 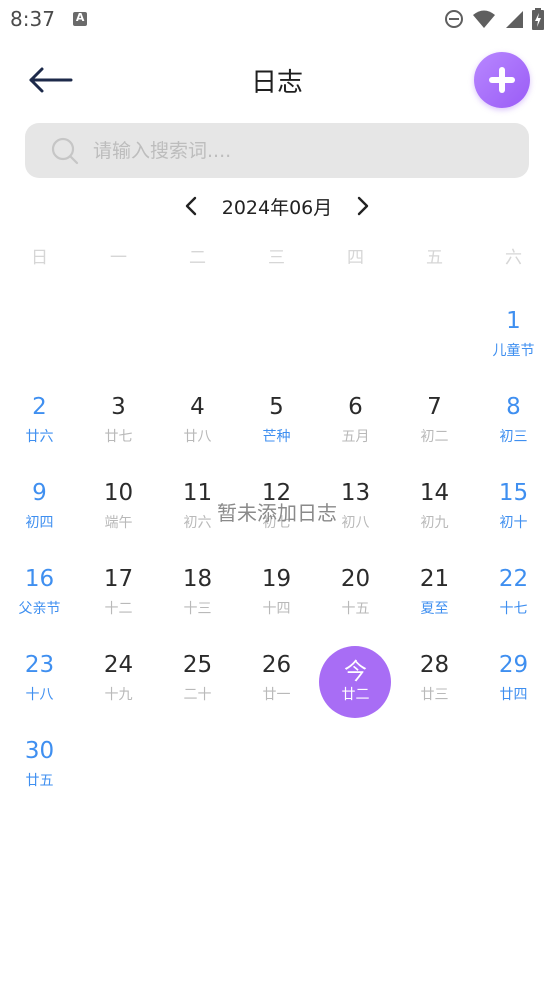 What do you see at coordinates (434, 579) in the screenshot?
I see `day-number: 21` at bounding box center [434, 579].